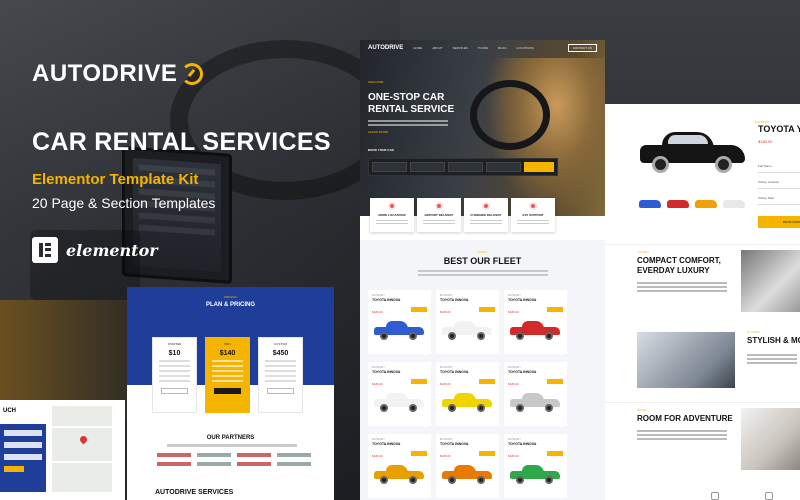 This screenshot has width=800, height=500. I want to click on submit-button, so click(14, 469).